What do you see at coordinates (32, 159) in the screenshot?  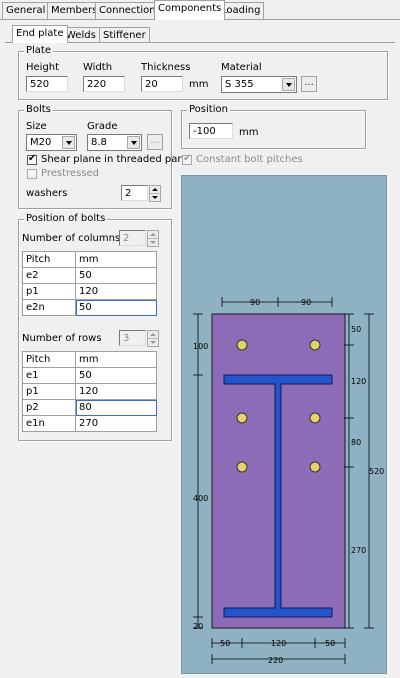 I see `shear-plane-checkbox` at bounding box center [32, 159].